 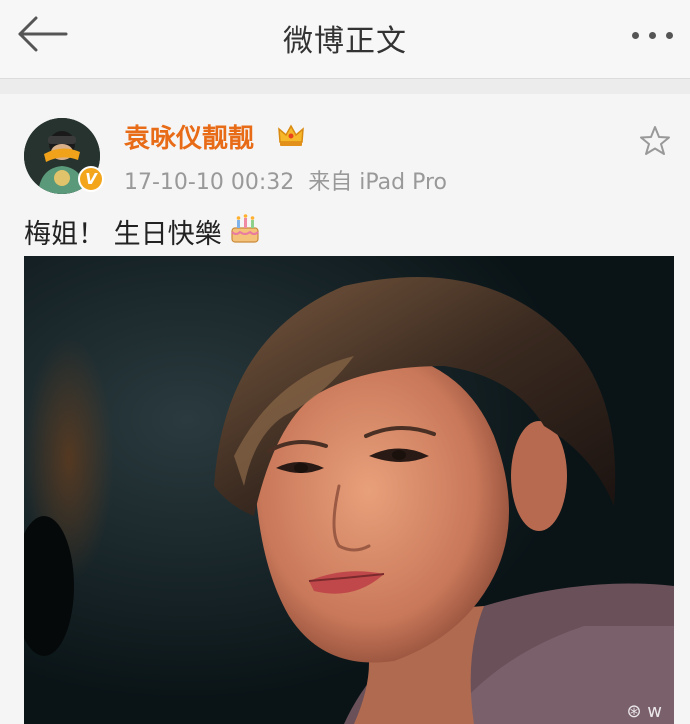 What do you see at coordinates (209, 182) in the screenshot?
I see `post-timestamp: 17-10-10 00:32` at bounding box center [209, 182].